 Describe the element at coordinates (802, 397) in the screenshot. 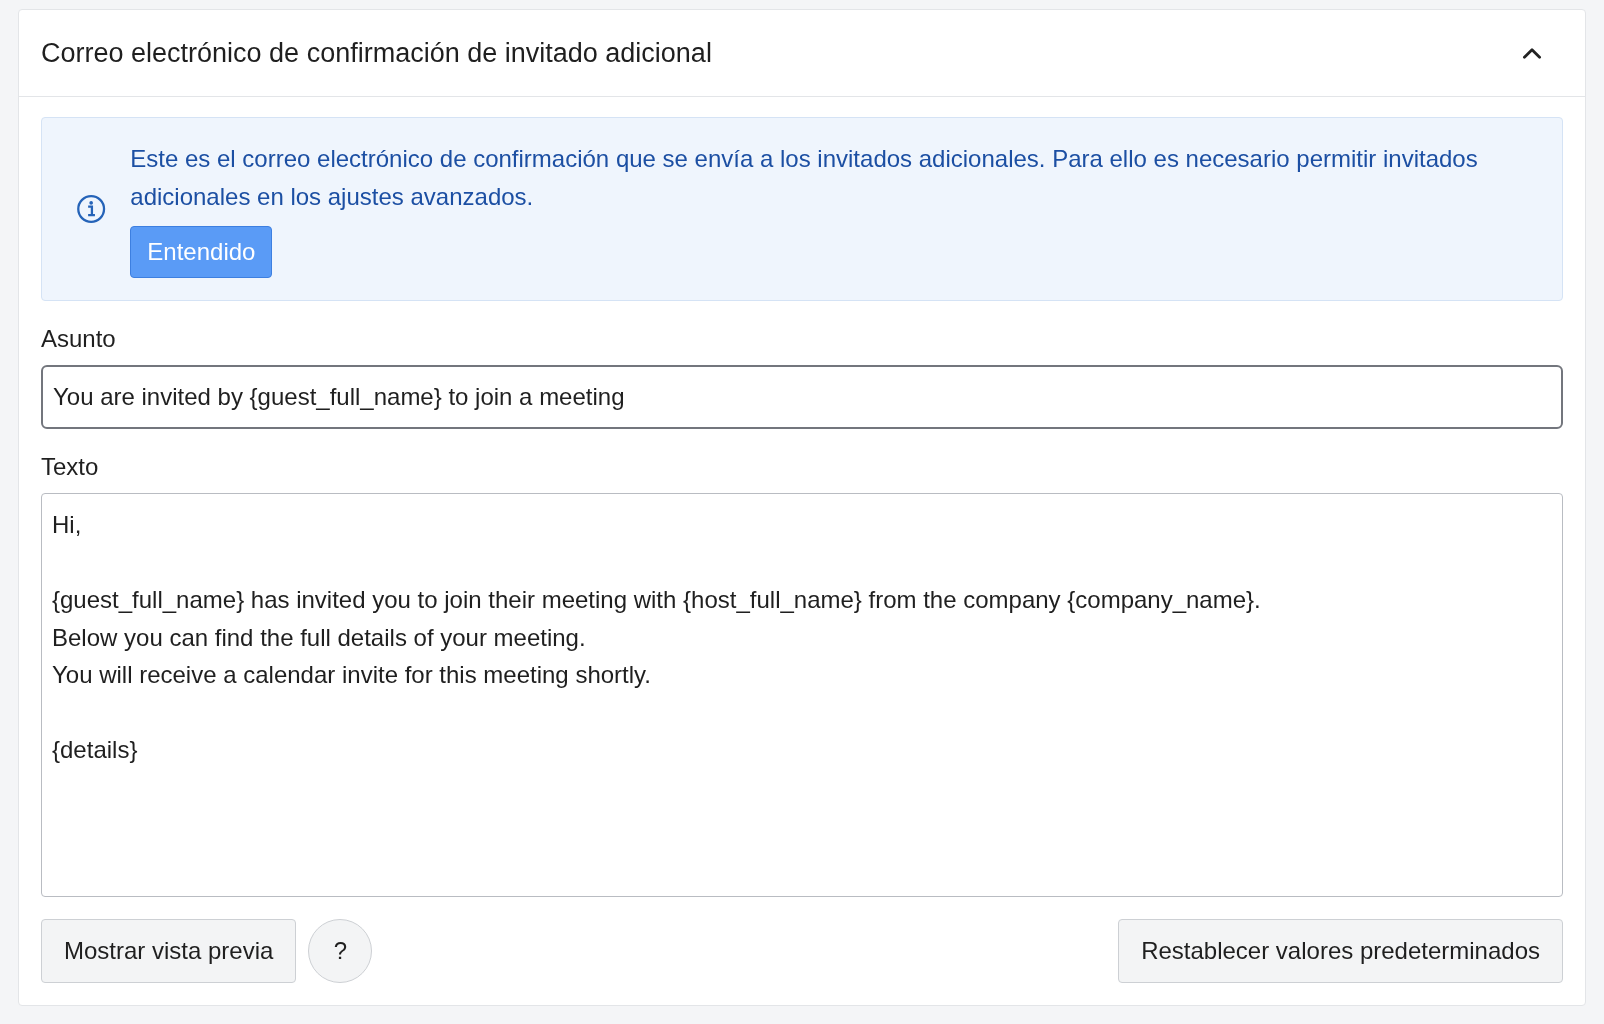

I see `subject-input: You are invited by {guest_full_name} to join a meeting` at that location.